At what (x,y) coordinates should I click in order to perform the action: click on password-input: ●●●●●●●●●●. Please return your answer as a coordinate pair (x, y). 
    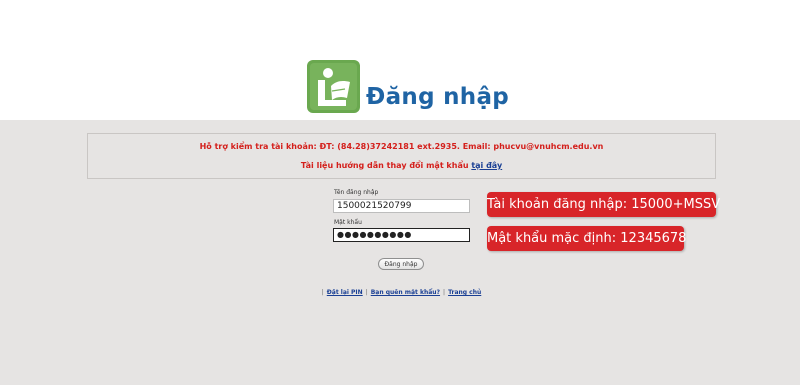
    Looking at the image, I should click on (401, 235).